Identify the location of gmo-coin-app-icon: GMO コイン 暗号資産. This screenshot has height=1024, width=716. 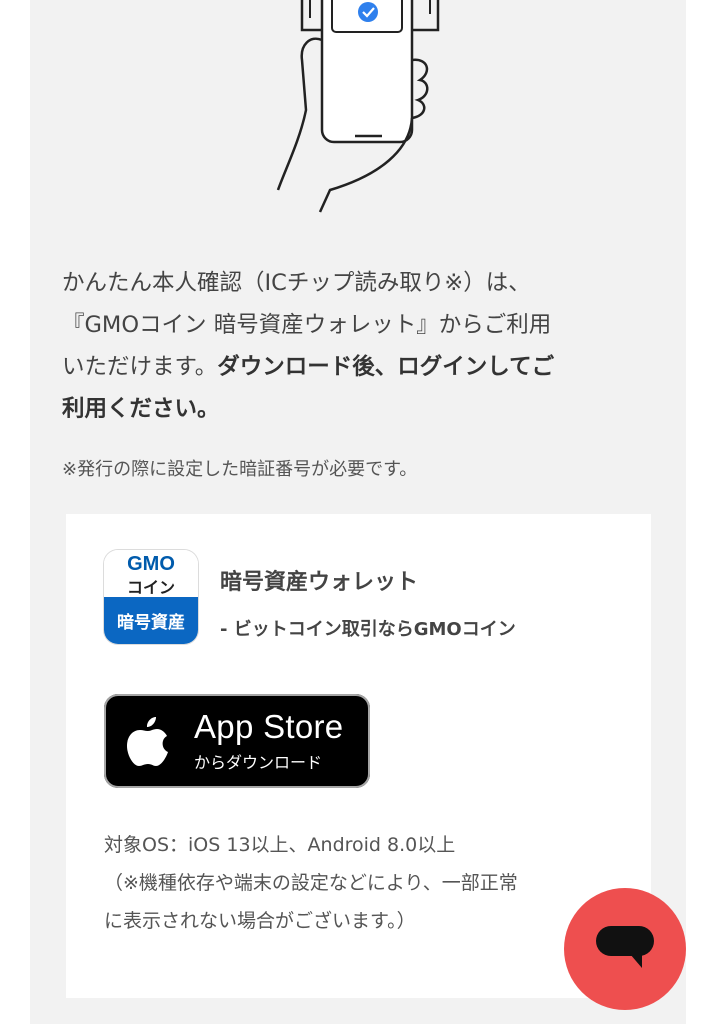
(151, 597).